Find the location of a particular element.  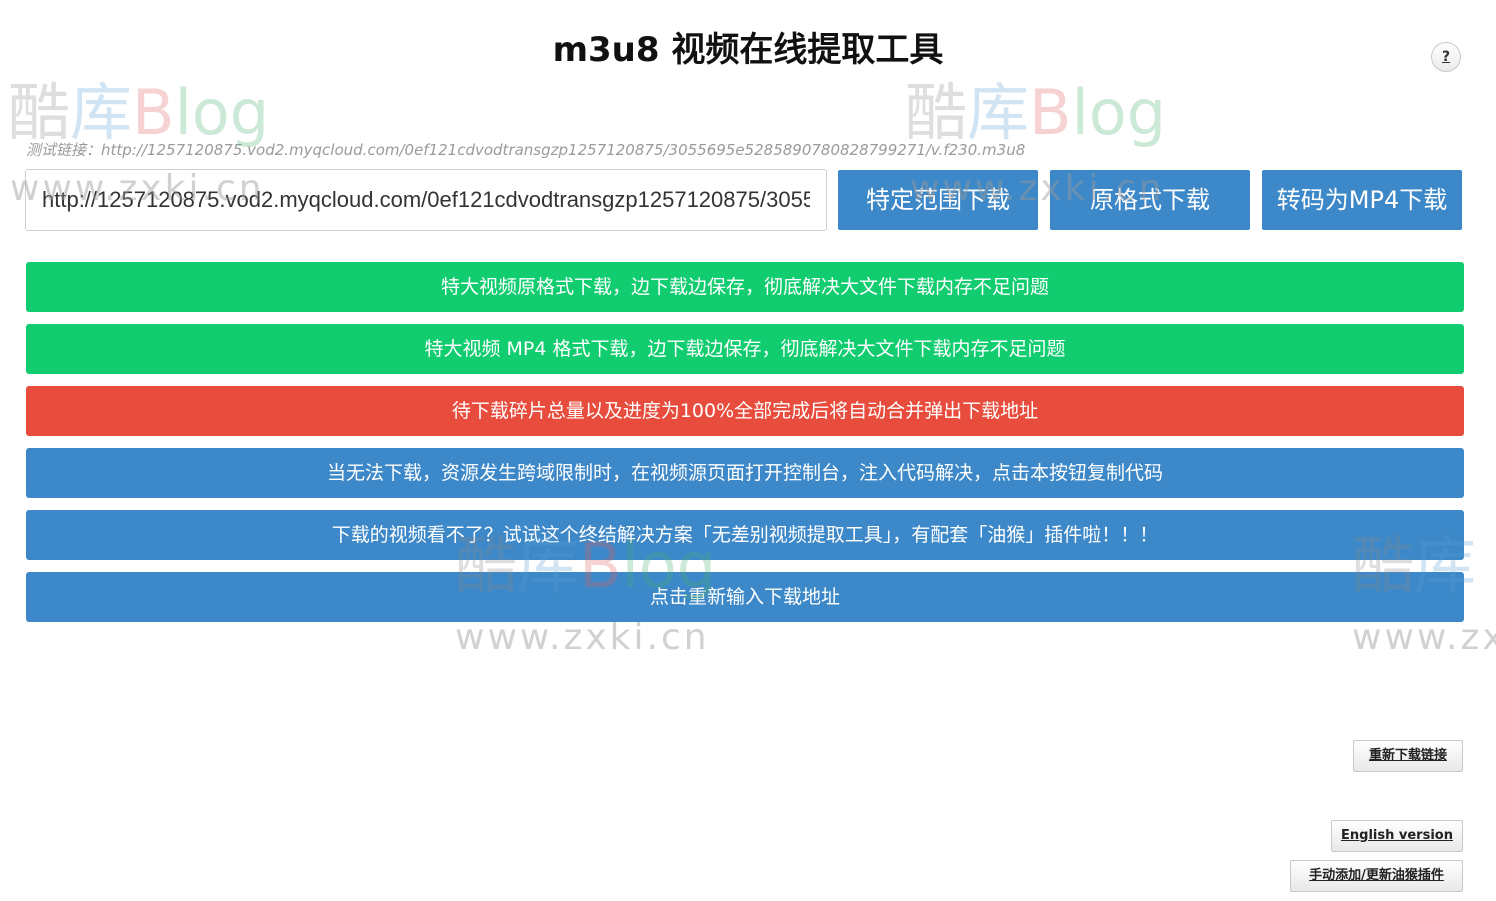

help-button: ? is located at coordinates (1446, 57).